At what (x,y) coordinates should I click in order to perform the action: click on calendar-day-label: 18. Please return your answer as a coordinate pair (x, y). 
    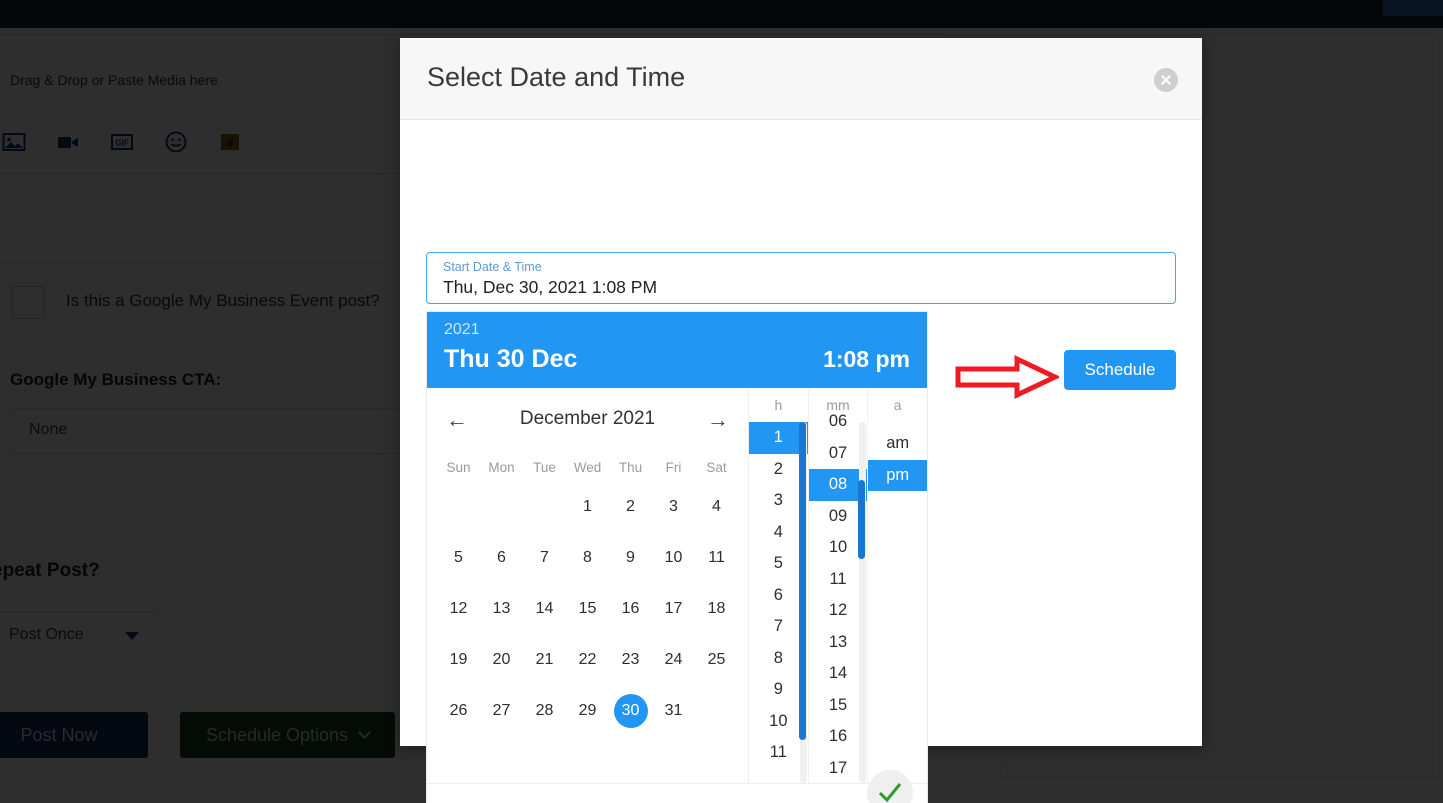
    Looking at the image, I should click on (716, 608).